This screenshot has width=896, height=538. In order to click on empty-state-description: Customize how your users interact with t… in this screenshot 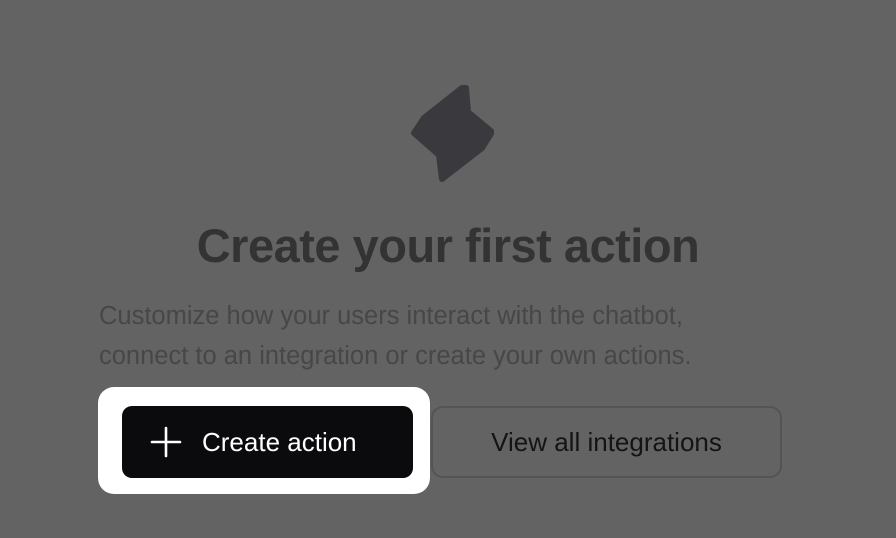, I will do `click(459, 336)`.